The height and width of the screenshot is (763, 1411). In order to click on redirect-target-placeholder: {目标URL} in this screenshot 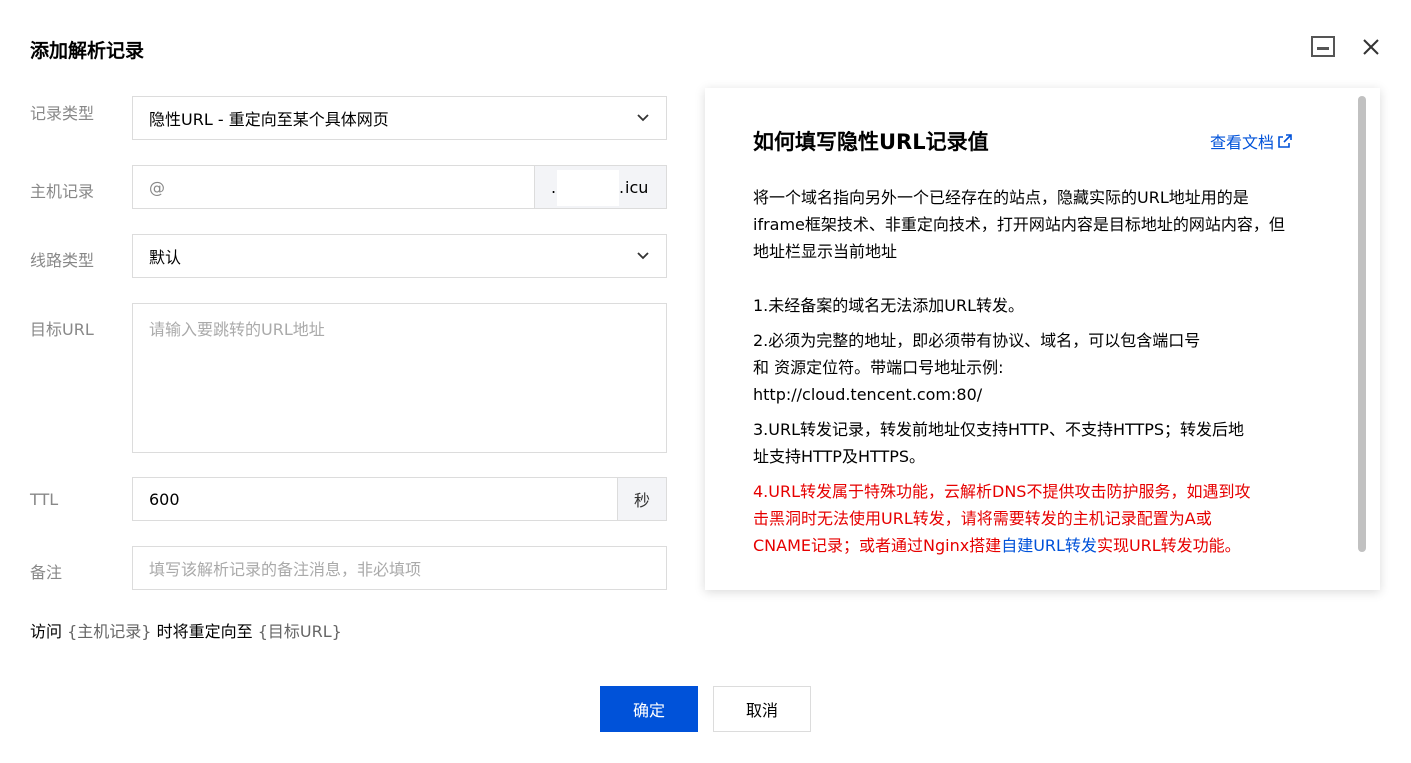, I will do `click(299, 631)`.